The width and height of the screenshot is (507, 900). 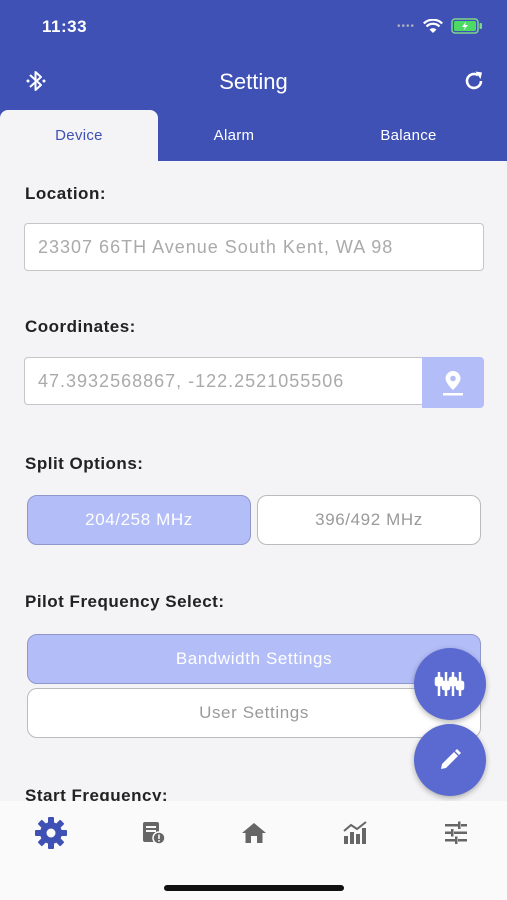 I want to click on chart-icon, so click(x=355, y=832).